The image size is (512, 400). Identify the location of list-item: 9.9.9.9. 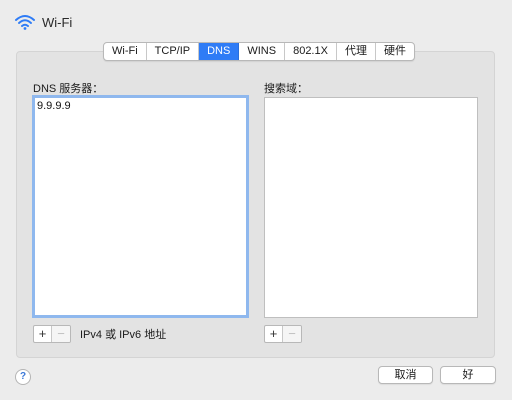
(140, 106).